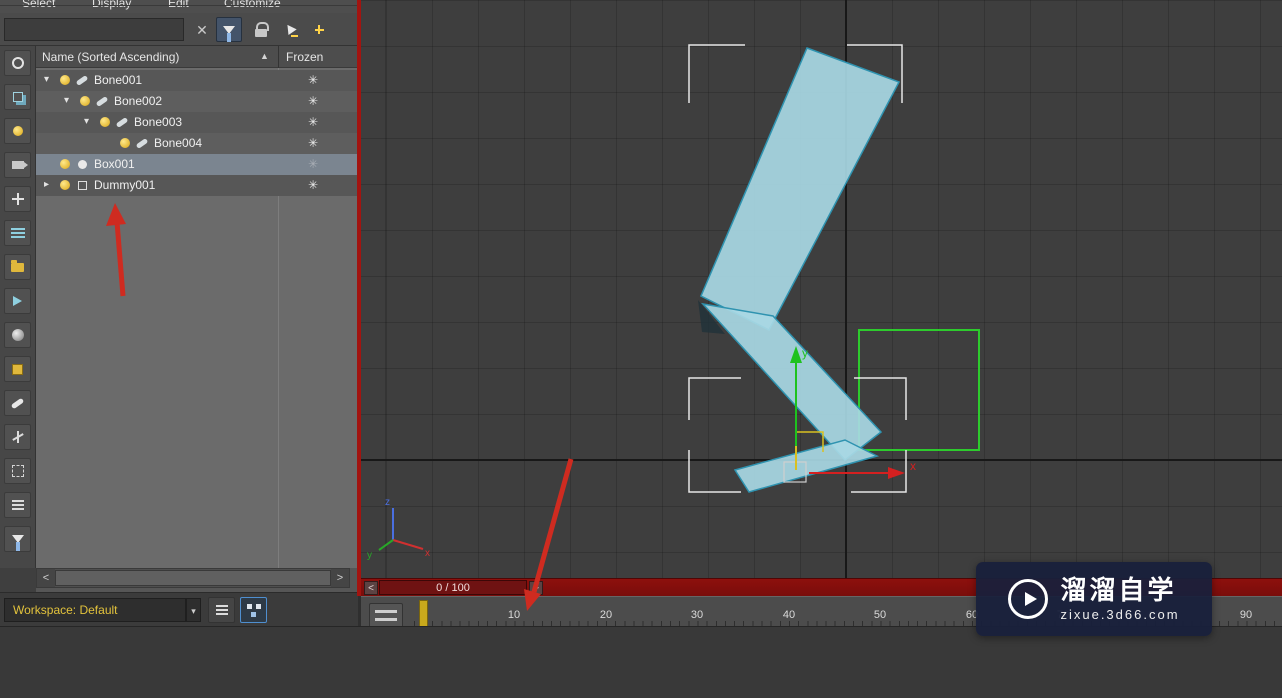 The height and width of the screenshot is (698, 1282). I want to click on workspace-selector: Workspace: Default, so click(95, 610).